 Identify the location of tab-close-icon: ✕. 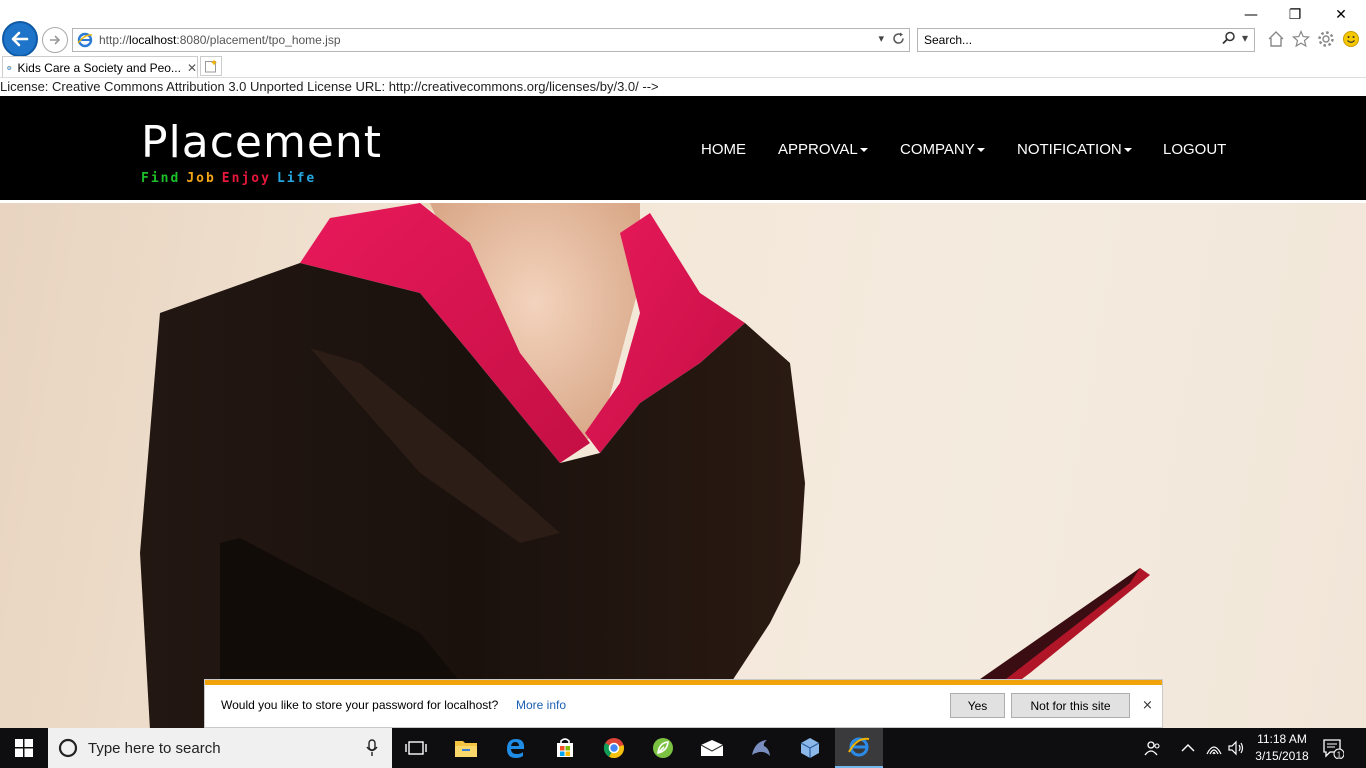
(192, 68).